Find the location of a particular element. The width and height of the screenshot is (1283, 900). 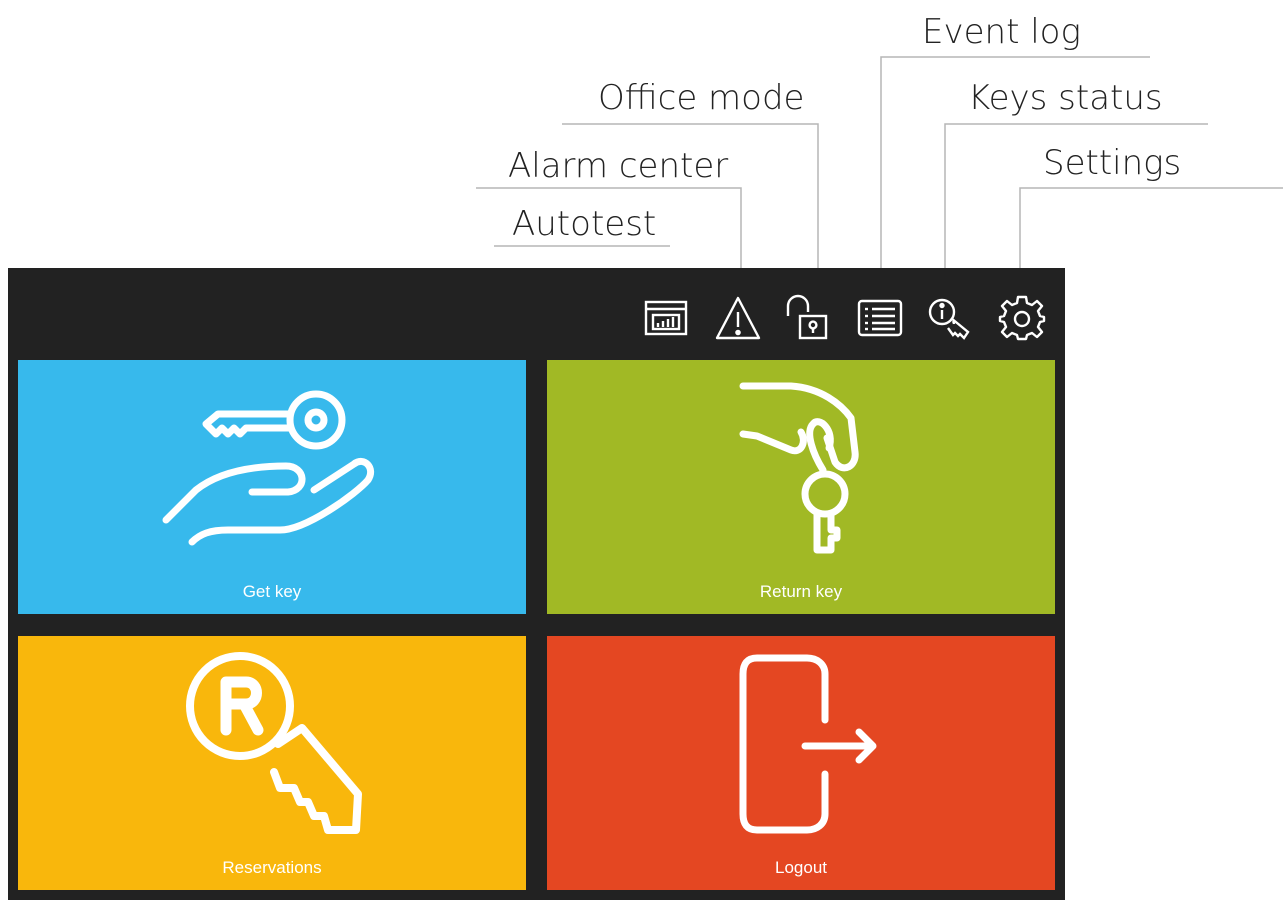

callout-office-mode: Office mode is located at coordinates (701, 98).